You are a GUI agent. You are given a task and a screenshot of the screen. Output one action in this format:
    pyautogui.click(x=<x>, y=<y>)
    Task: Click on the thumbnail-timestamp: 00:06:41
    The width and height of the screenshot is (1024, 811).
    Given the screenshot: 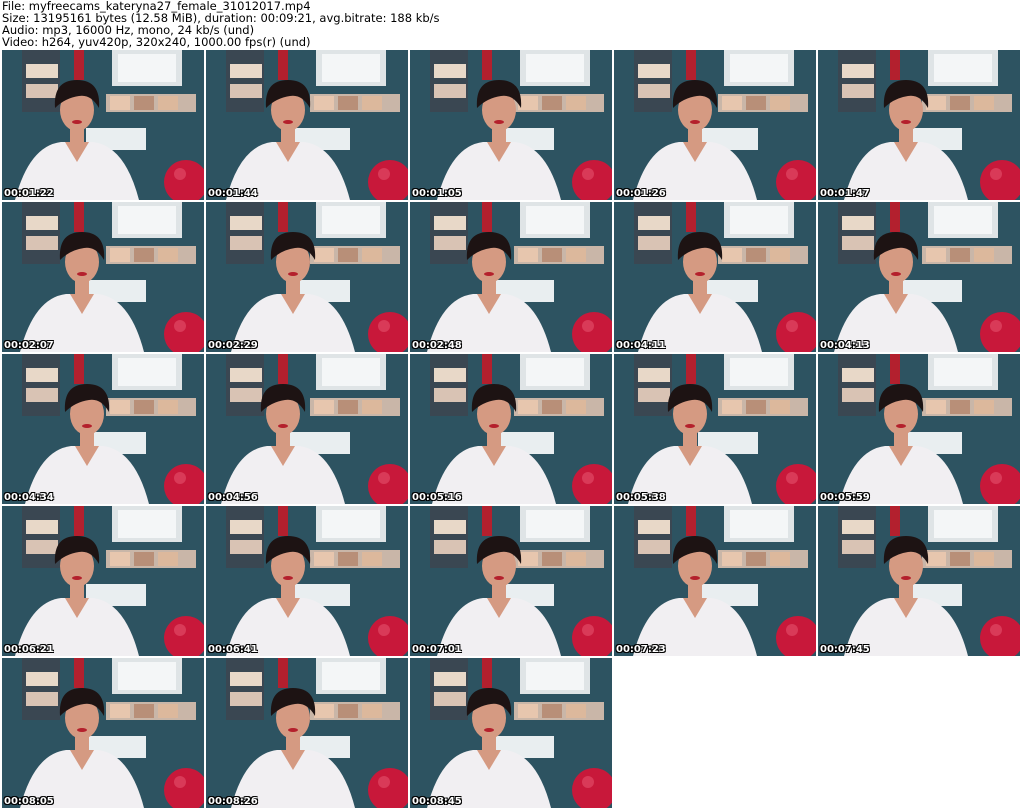 What is the action you would take?
    pyautogui.click(x=233, y=649)
    